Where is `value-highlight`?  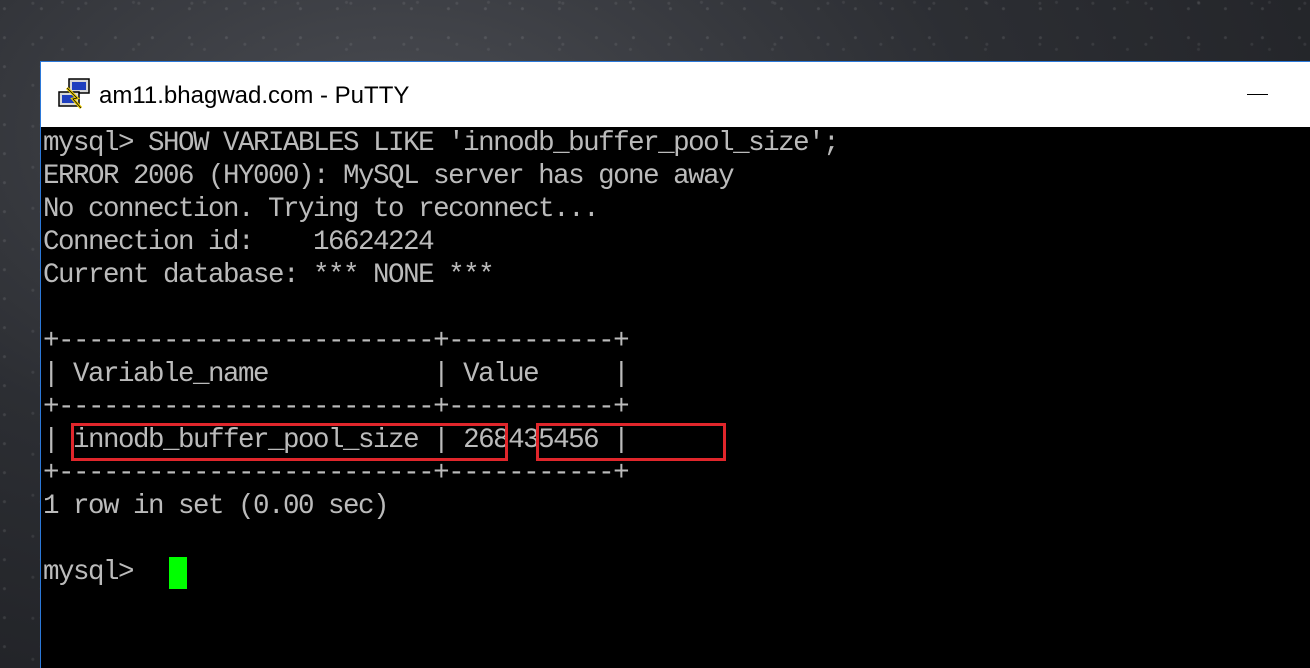 value-highlight is located at coordinates (631, 442).